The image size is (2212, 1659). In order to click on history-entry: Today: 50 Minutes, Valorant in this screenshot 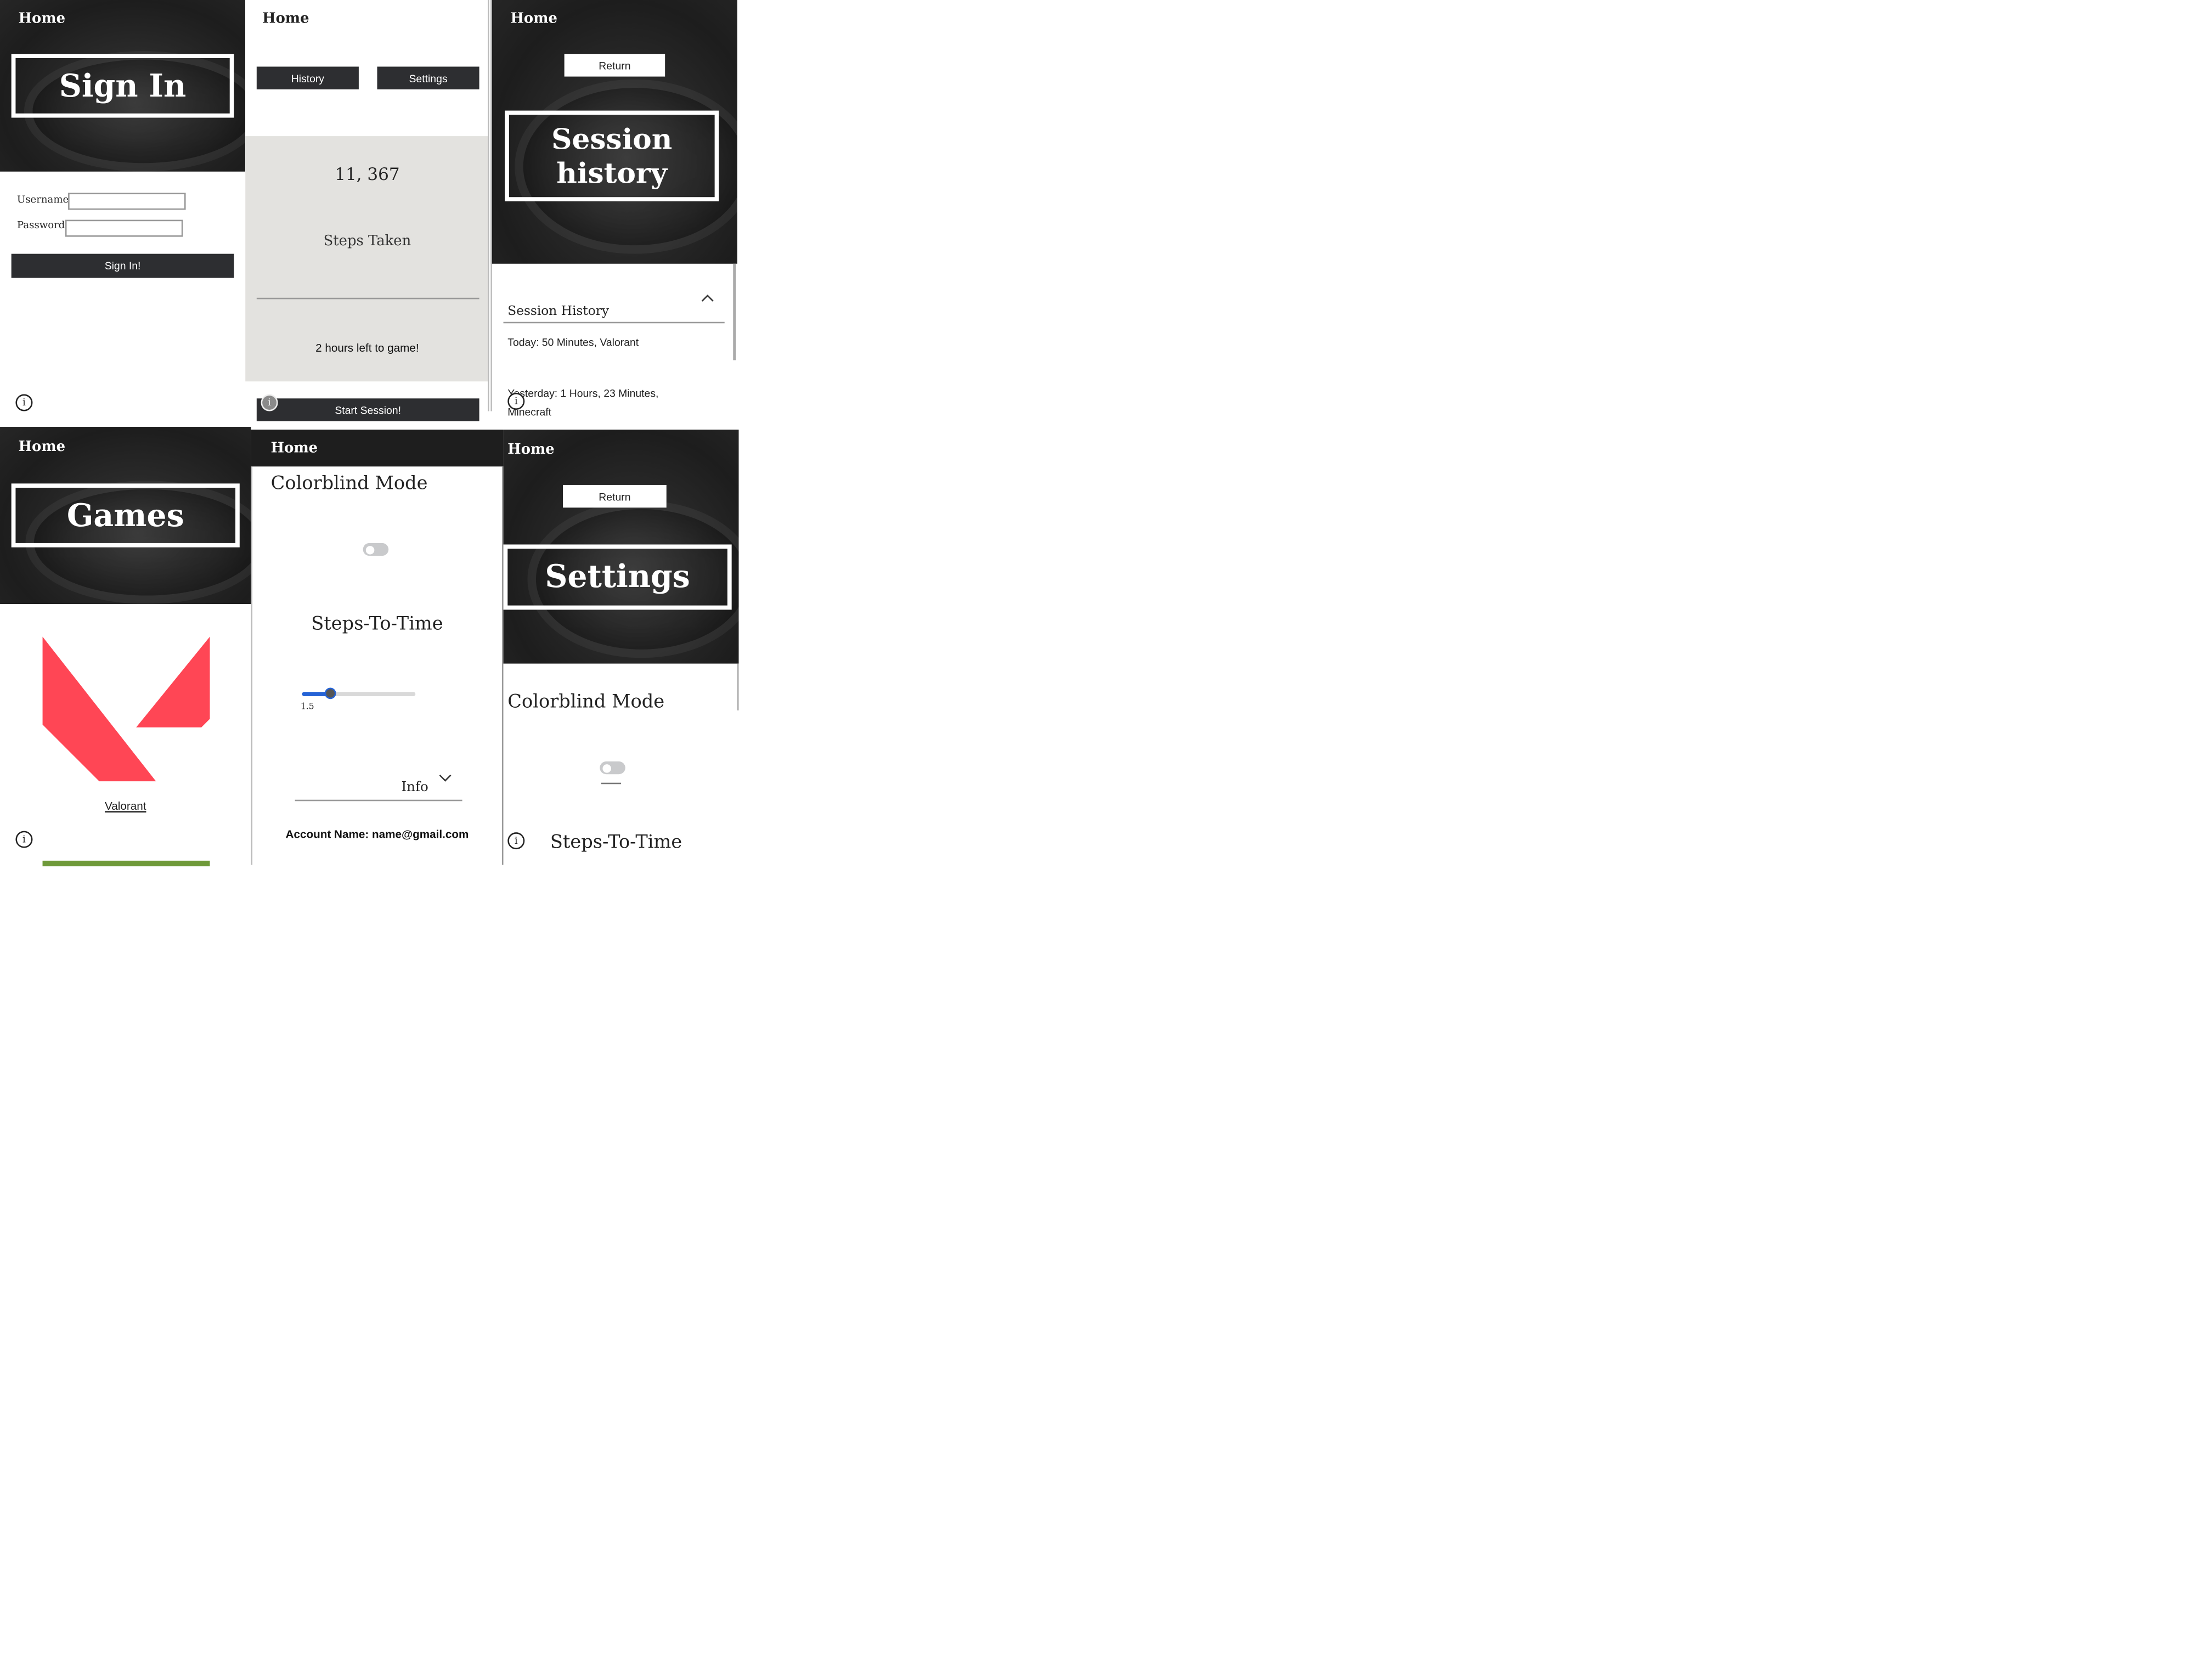, I will do `click(573, 343)`.